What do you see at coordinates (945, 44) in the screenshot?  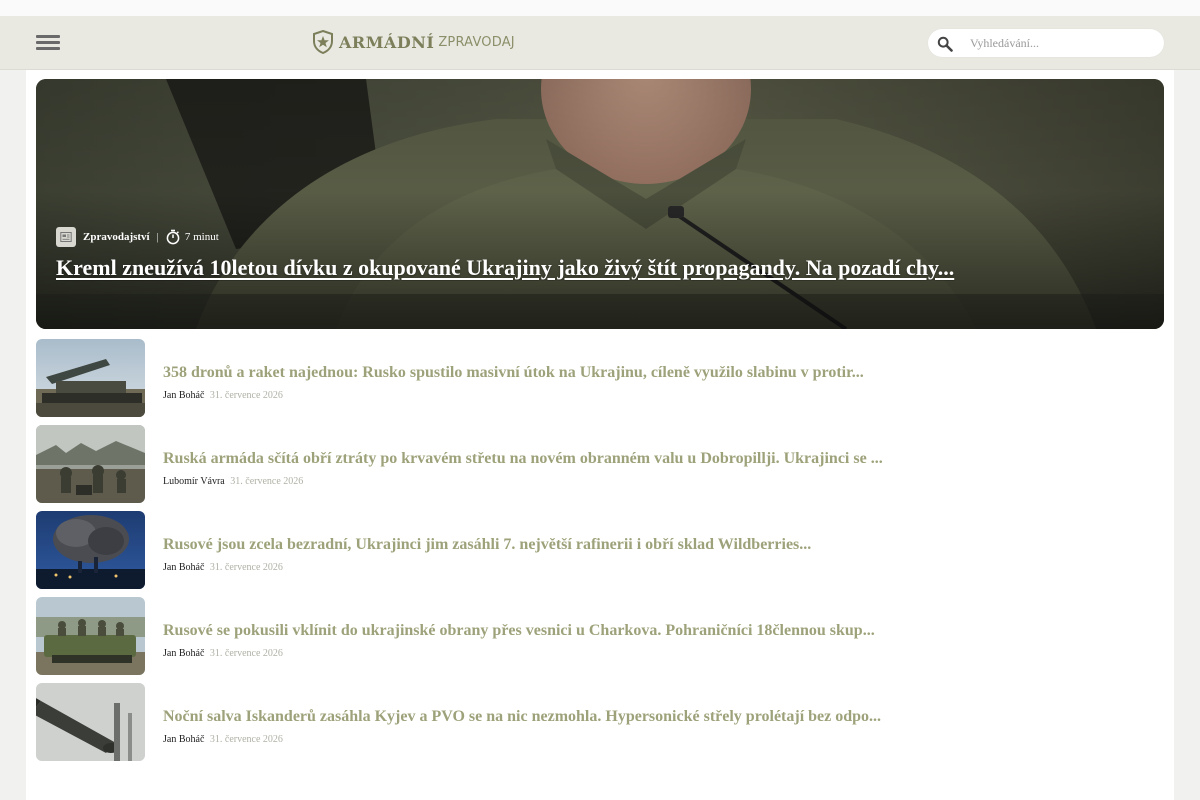 I see `search-icon` at bounding box center [945, 44].